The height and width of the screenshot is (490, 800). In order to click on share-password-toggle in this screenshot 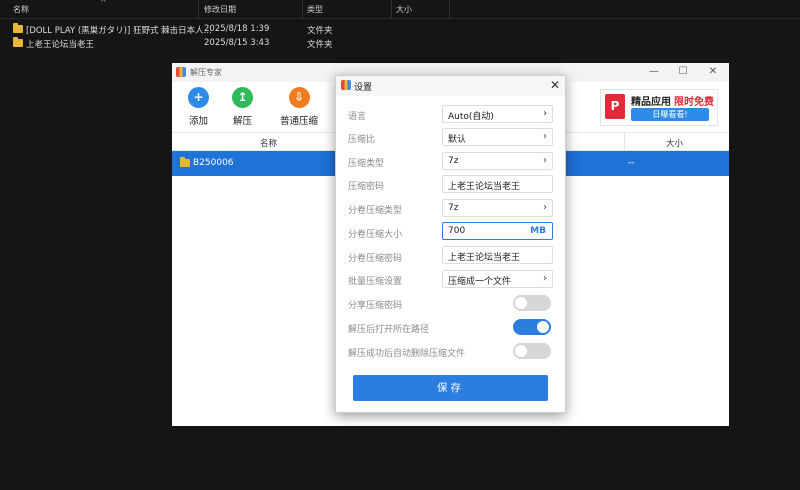, I will do `click(532, 303)`.